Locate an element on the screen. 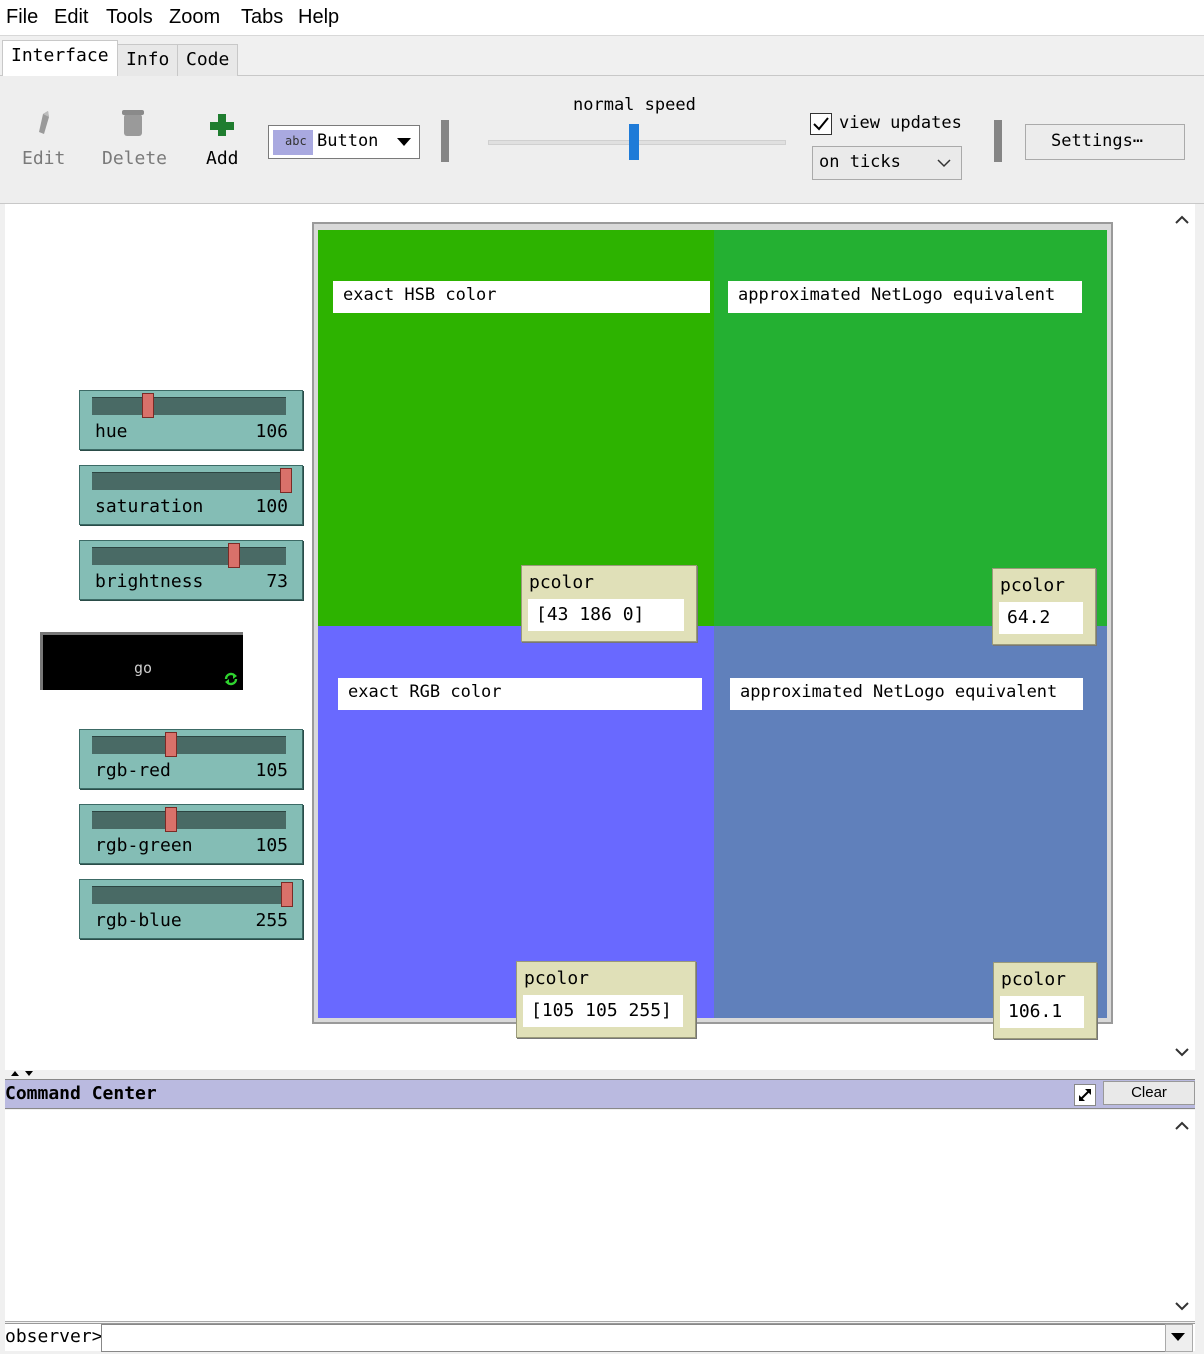 Image resolution: width=1204 pixels, height=1354 pixels. agent-selector: observer> is located at coordinates (54, 1336).